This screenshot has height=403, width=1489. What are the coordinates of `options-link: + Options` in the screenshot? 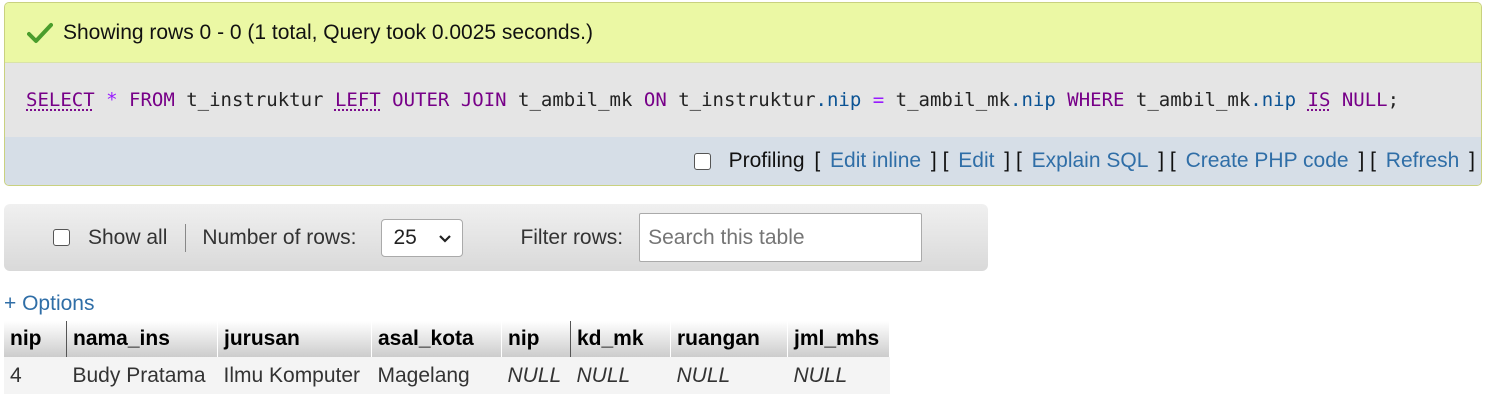 It's located at (49, 304).